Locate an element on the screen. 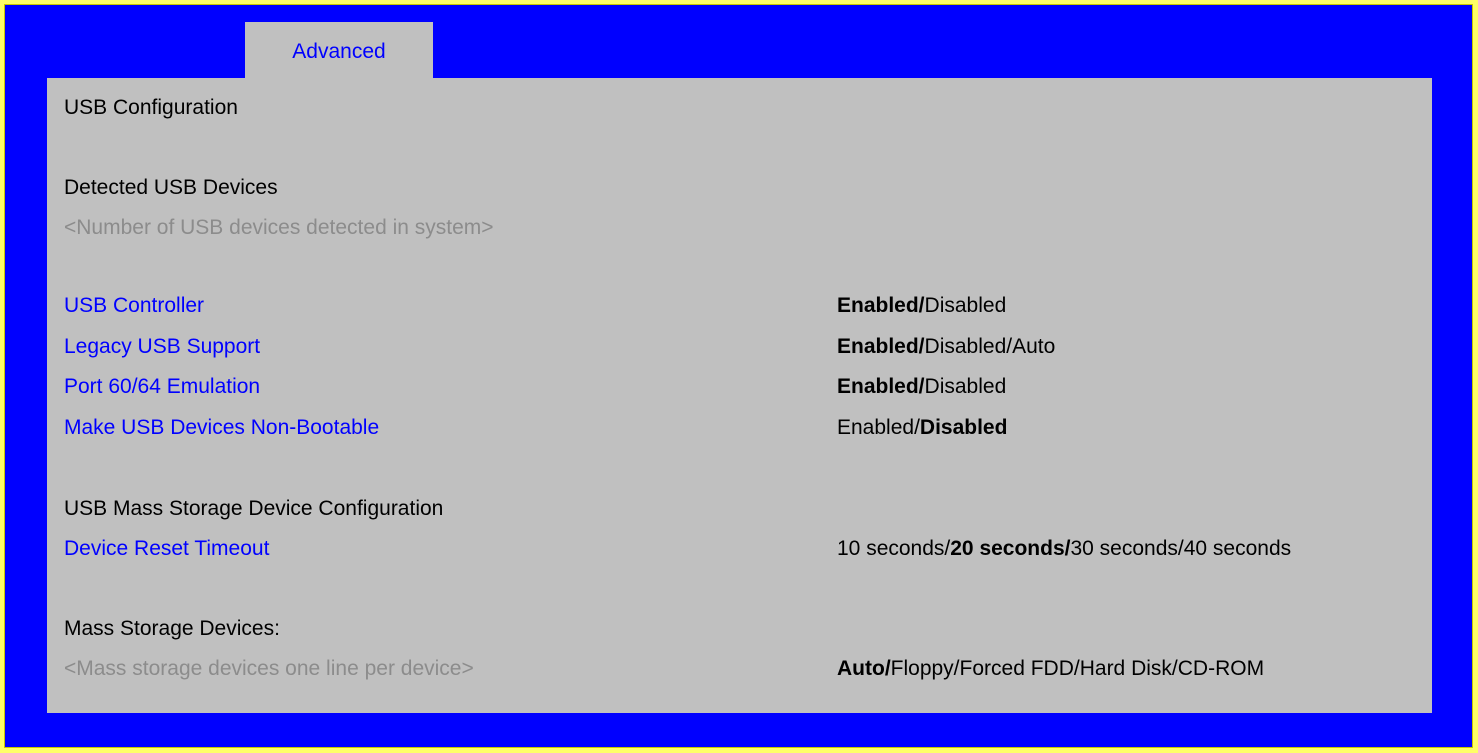  mass-storage-config-heading: USB Mass Storage Device Configuration is located at coordinates (254, 508).